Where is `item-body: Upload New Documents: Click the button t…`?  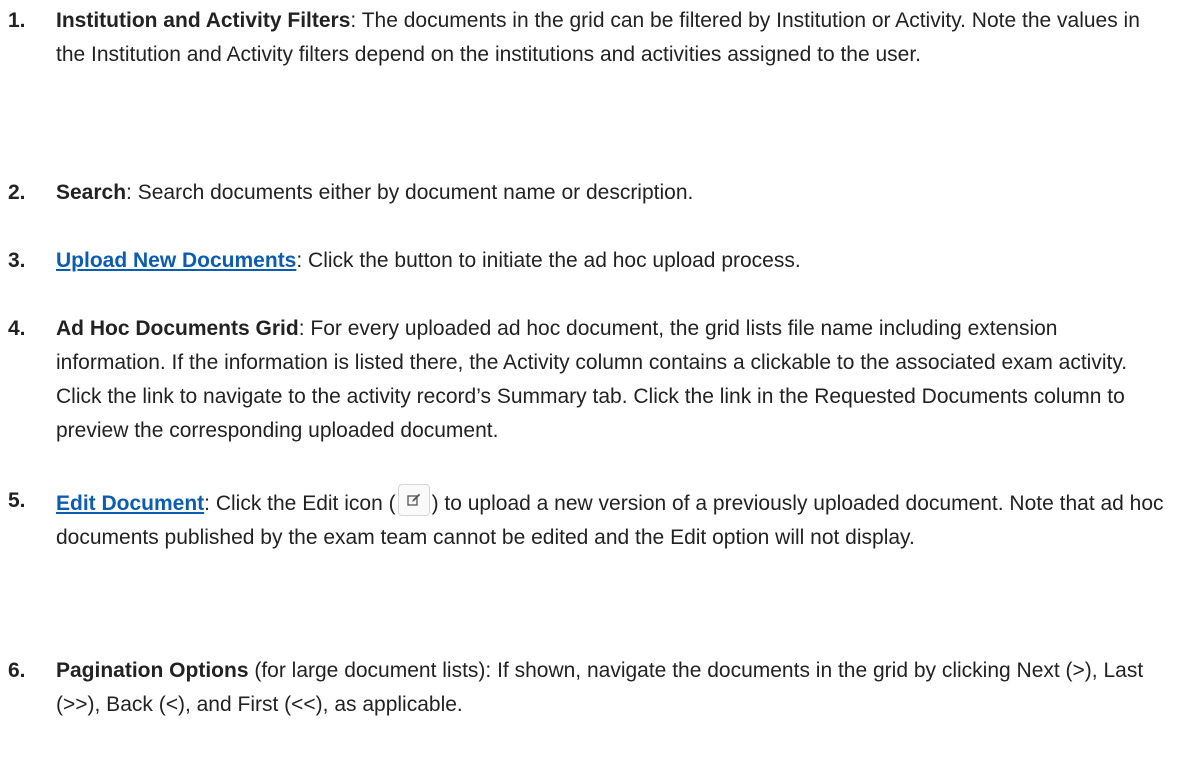
item-body: Upload New Documents: Click the button t… is located at coordinates (613, 261).